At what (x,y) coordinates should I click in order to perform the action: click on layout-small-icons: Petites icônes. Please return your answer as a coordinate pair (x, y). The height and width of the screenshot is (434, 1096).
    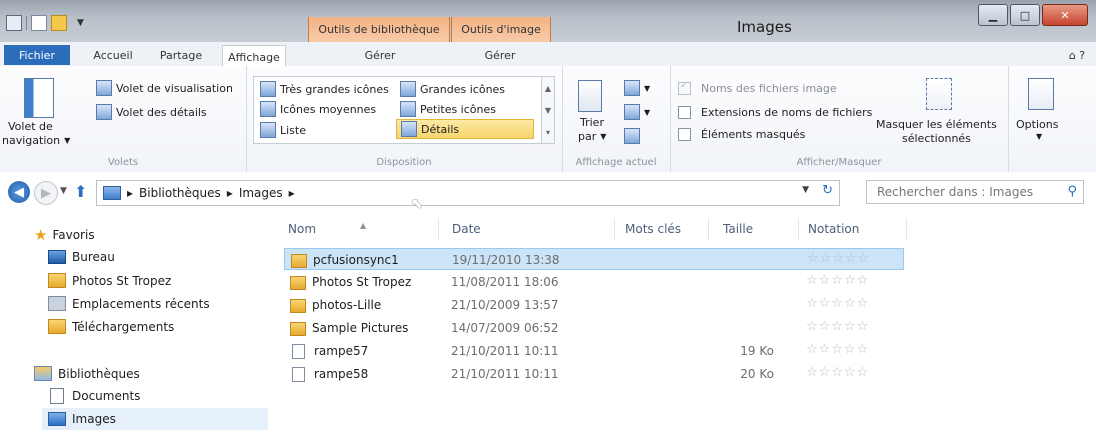
    Looking at the image, I should click on (448, 109).